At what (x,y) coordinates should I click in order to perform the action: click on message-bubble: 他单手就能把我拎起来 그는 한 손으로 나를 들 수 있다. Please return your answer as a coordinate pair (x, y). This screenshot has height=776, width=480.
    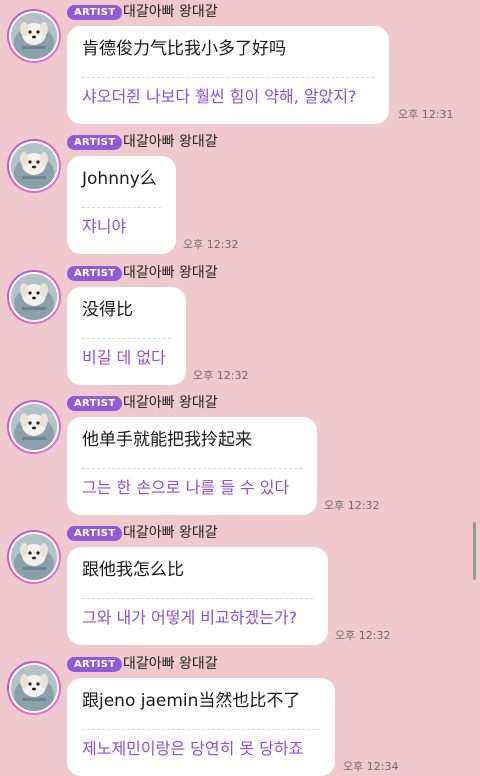
    Looking at the image, I should click on (192, 466).